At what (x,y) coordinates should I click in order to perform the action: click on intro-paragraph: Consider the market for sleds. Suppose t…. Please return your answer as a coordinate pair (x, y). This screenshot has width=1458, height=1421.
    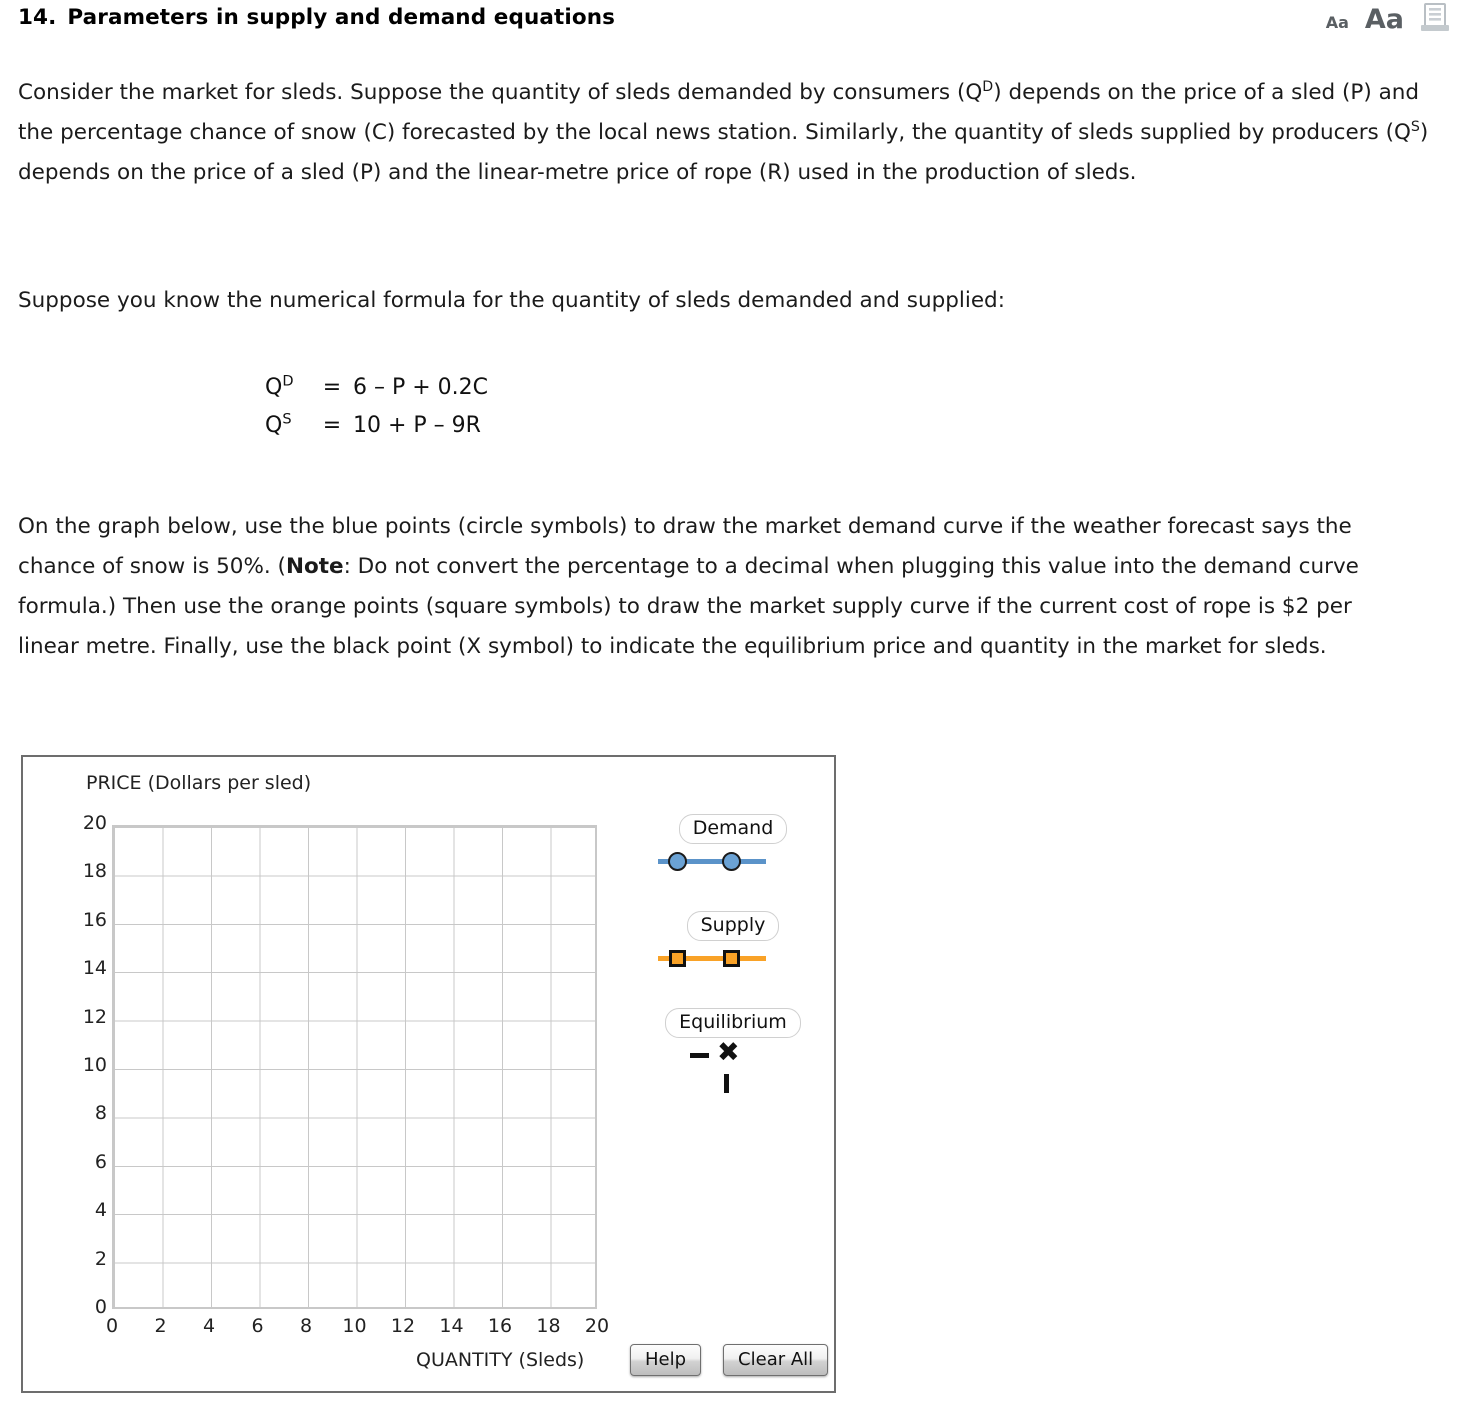
    Looking at the image, I should click on (733, 133).